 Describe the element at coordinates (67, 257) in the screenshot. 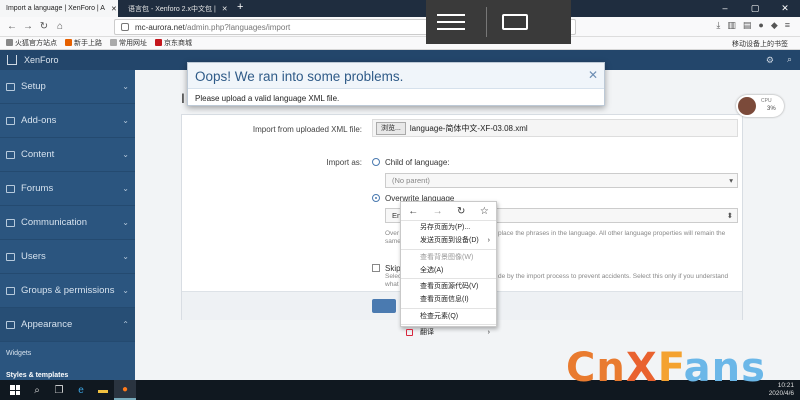

I see `sidebar-item-users: Users ⌄` at that location.